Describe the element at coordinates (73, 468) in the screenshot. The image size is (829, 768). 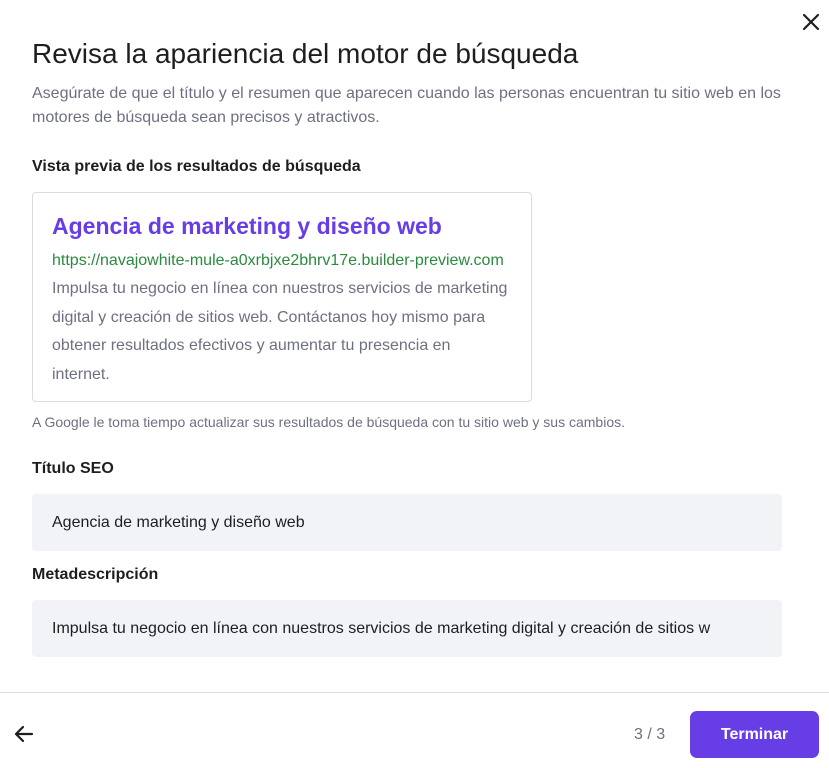
I see `seo-title-label: Título SEO` at that location.